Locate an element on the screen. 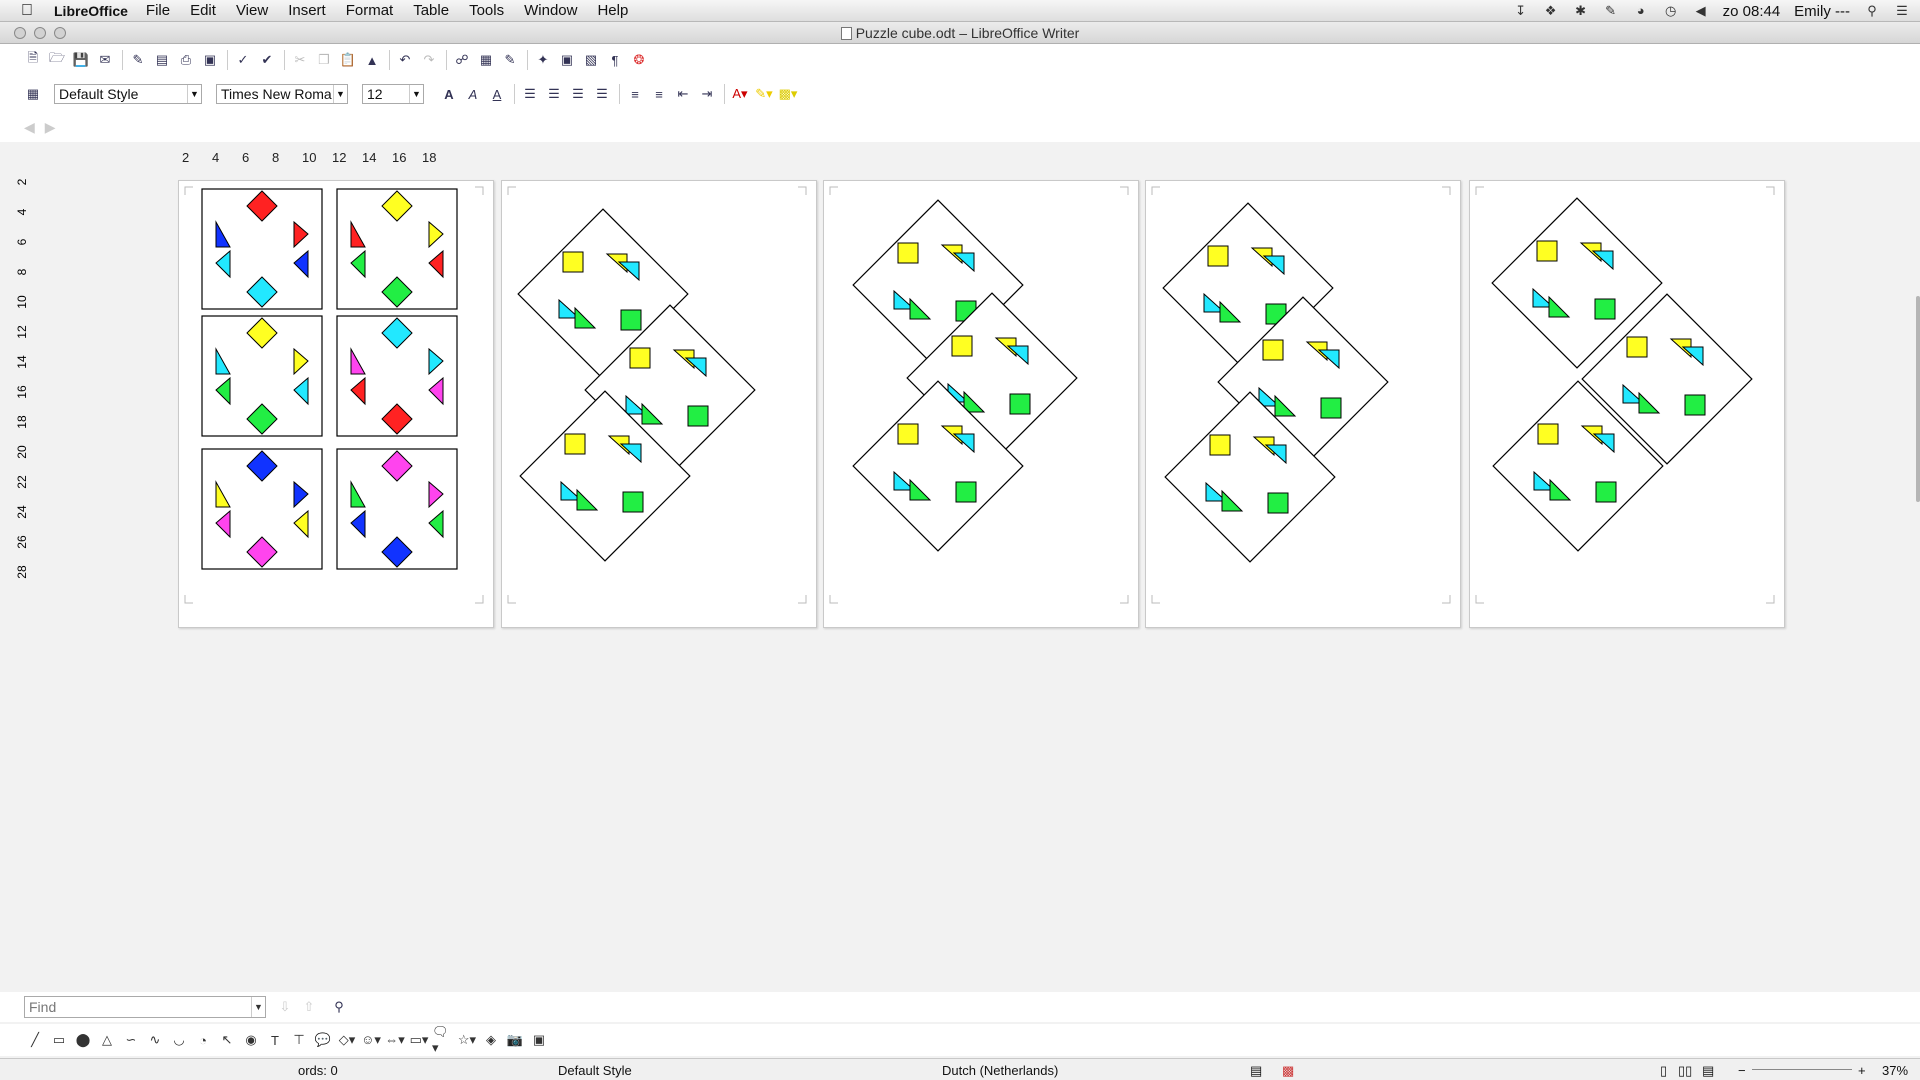 The image size is (1920, 1080). navigator-icon: ✦ is located at coordinates (543, 60).